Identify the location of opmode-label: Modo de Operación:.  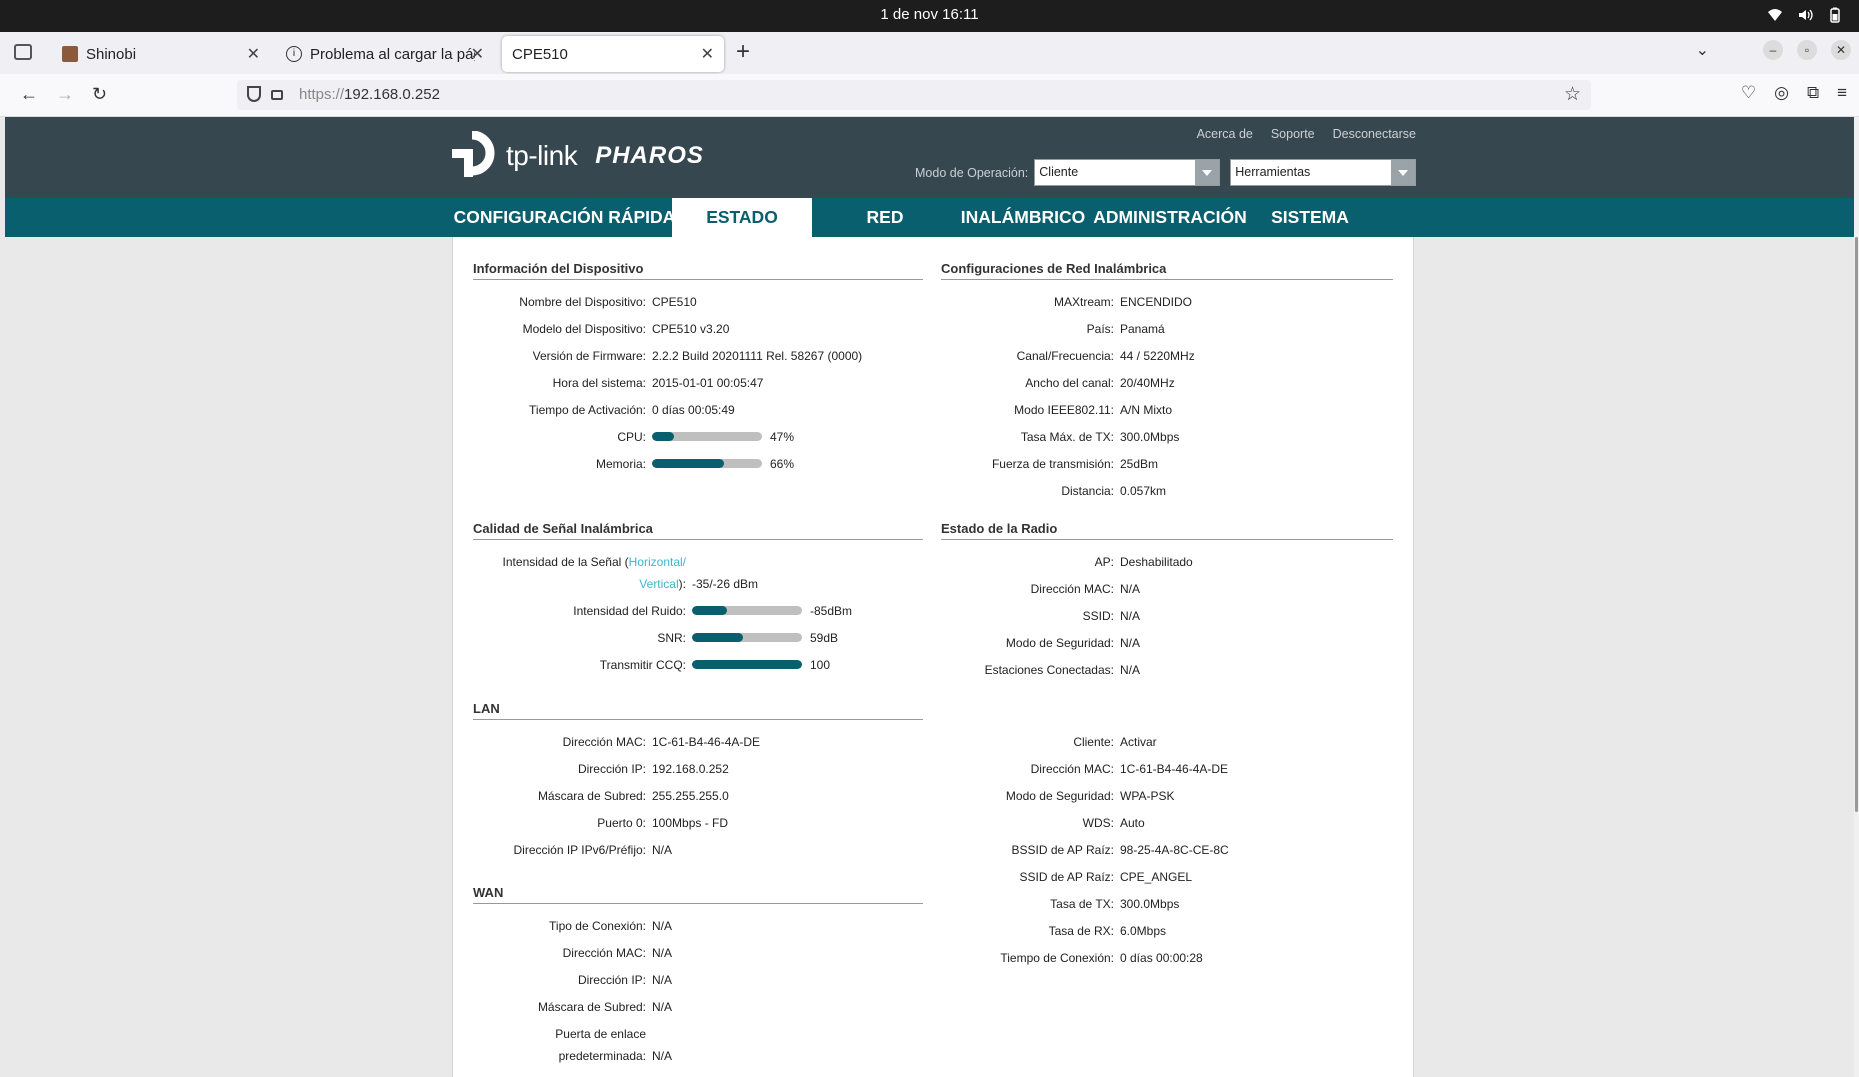
(972, 172).